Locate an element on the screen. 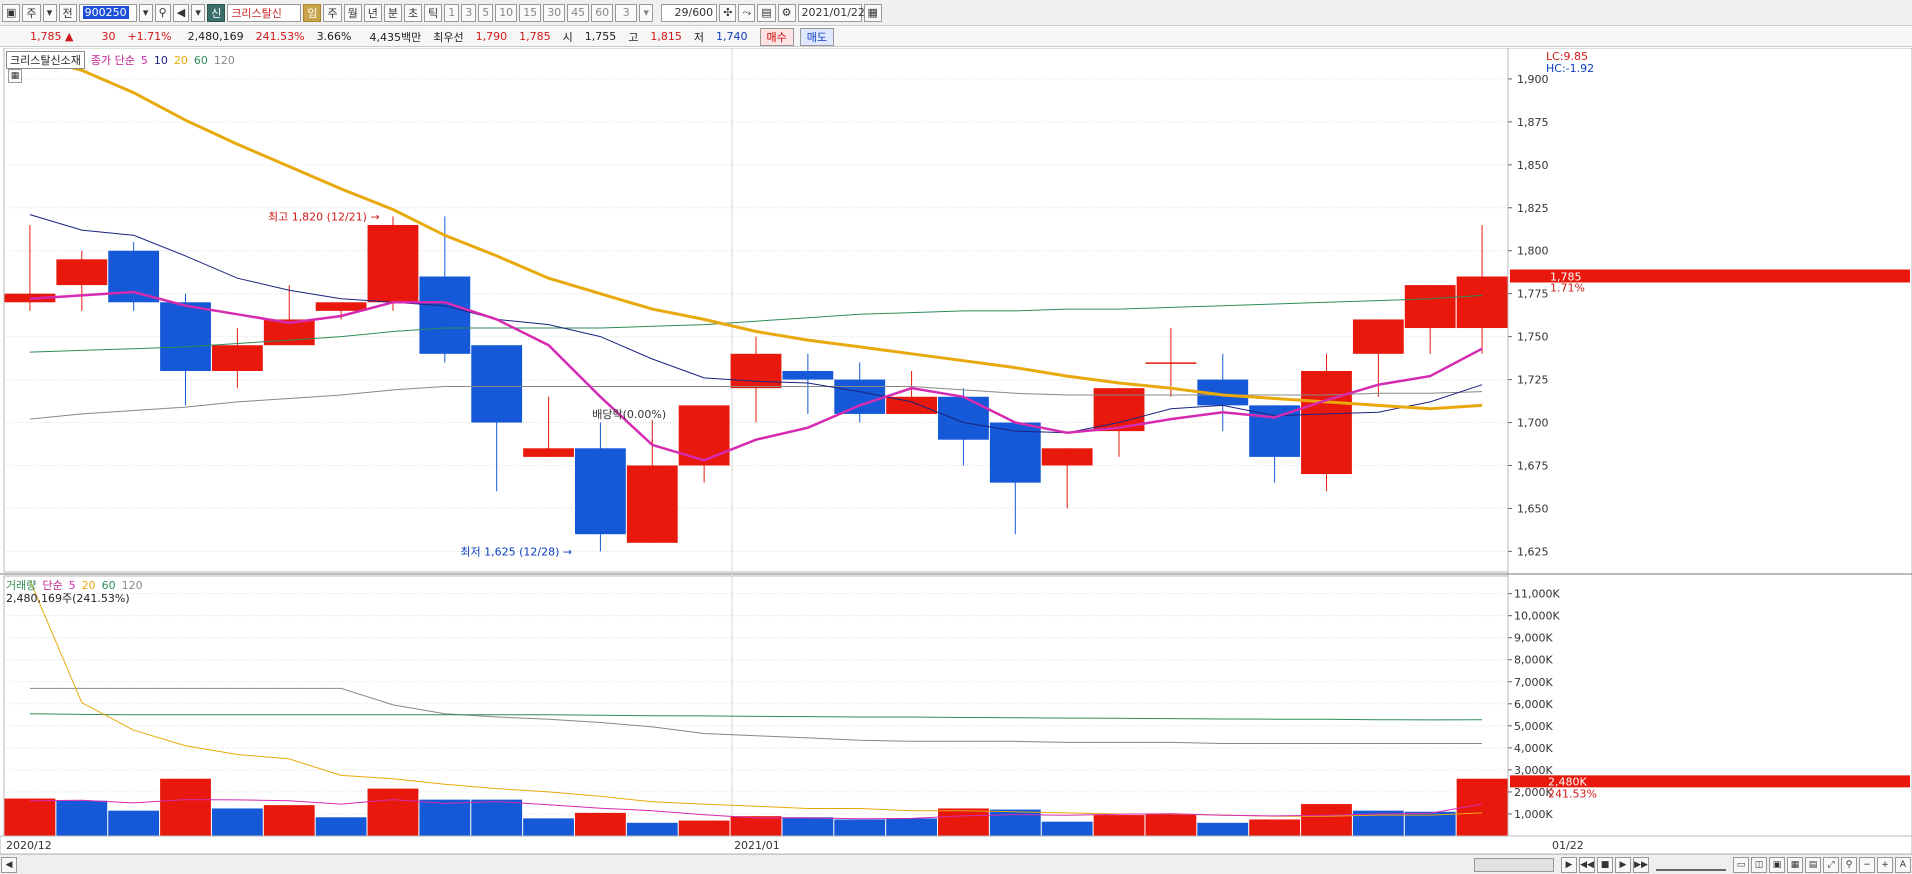 This screenshot has height=874, width=1912. gear-icon: ⚙ is located at coordinates (786, 12).